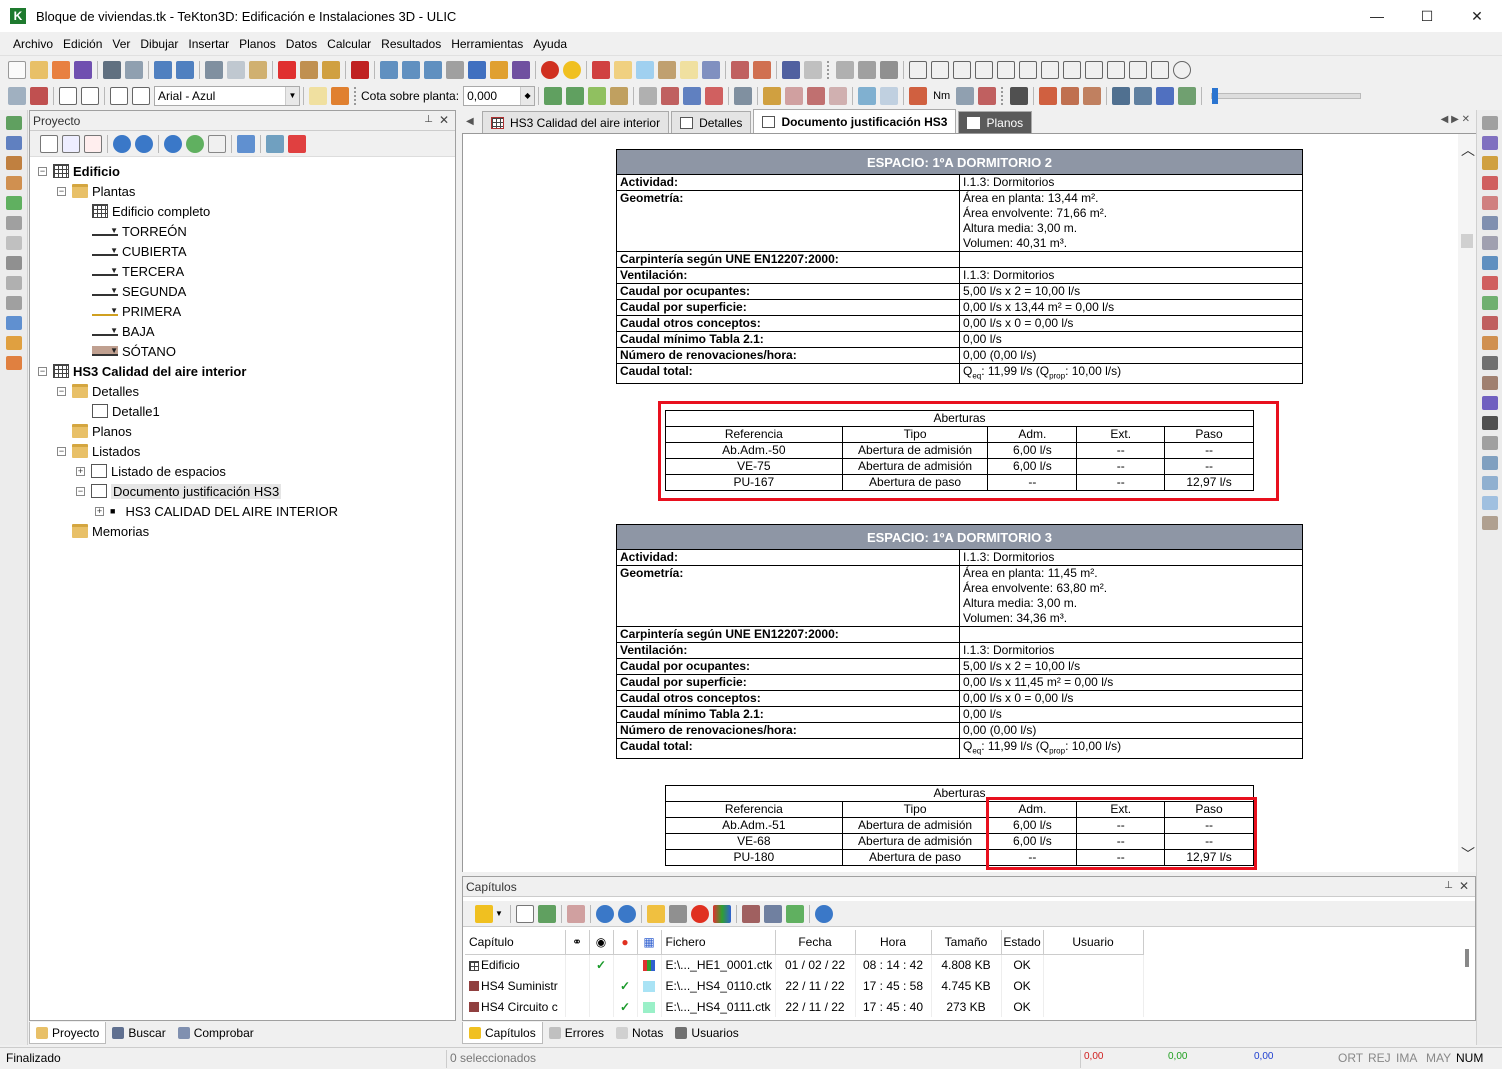  Describe the element at coordinates (1468, 854) in the screenshot. I see `scroll-down-icon: ﹀` at that location.